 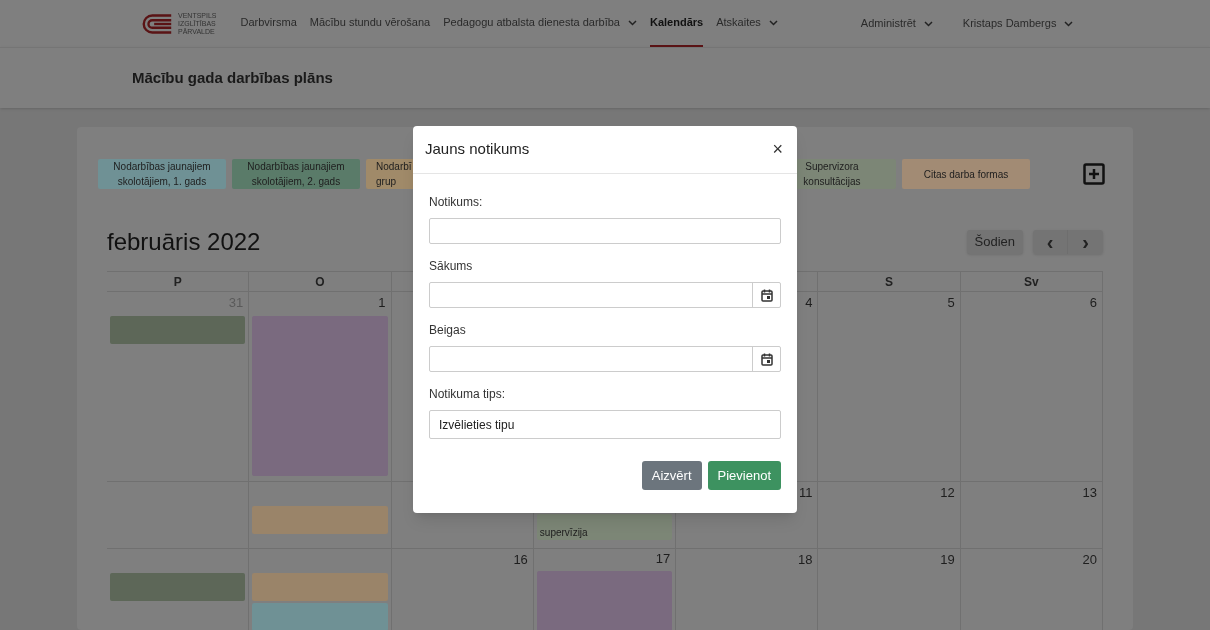 I want to click on event-input, so click(x=605, y=231).